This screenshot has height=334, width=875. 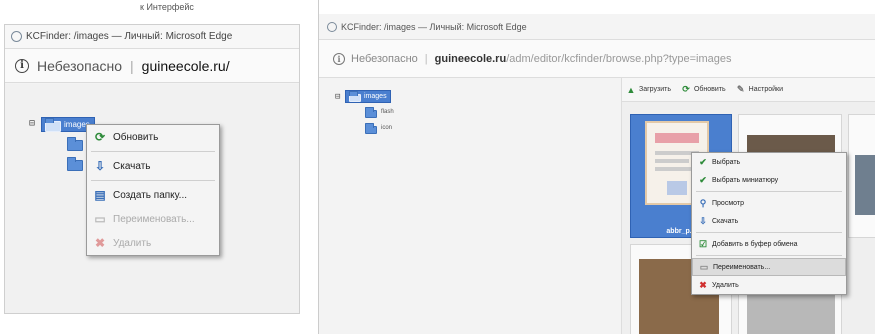 I want to click on tree-folder-images: images, so click(x=368, y=96).